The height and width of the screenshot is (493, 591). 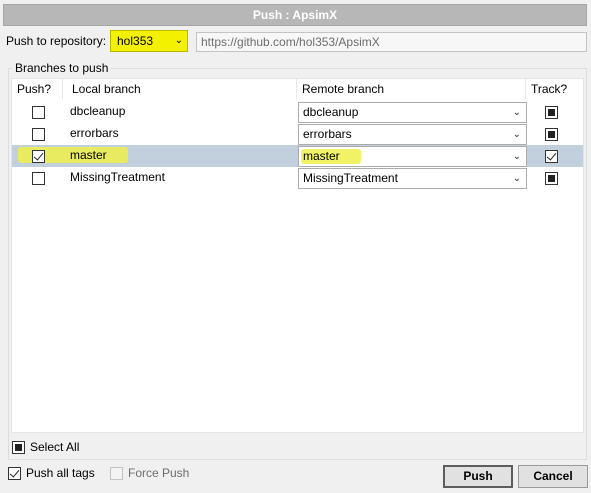 I want to click on push-button: Push, so click(x=478, y=476).